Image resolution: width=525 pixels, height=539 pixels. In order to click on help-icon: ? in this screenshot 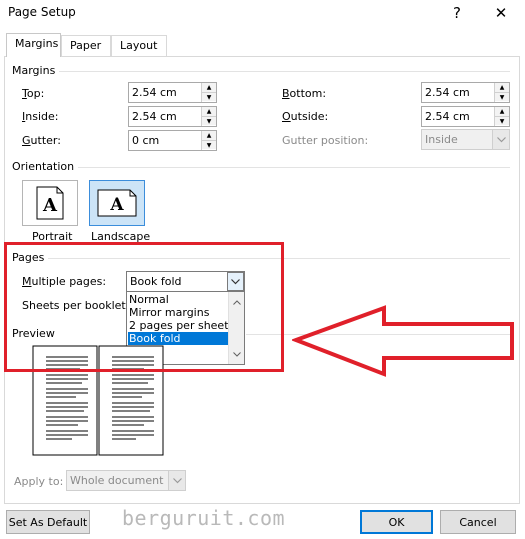, I will do `click(457, 13)`.